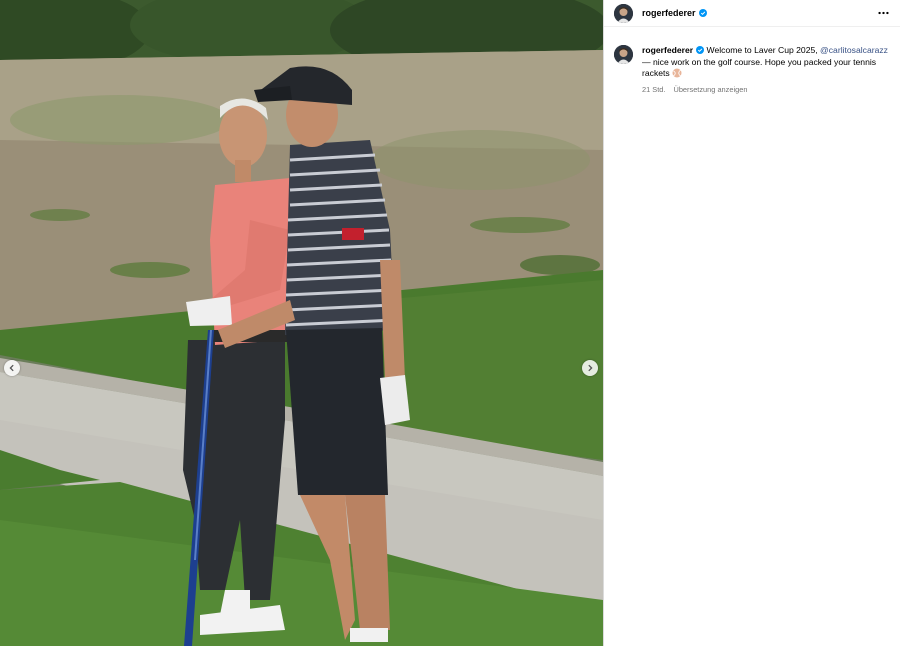 This screenshot has width=900, height=646. What do you see at coordinates (762, 50) in the screenshot?
I see `caption-text-before: Welcome to Laver Cup 2025,` at bounding box center [762, 50].